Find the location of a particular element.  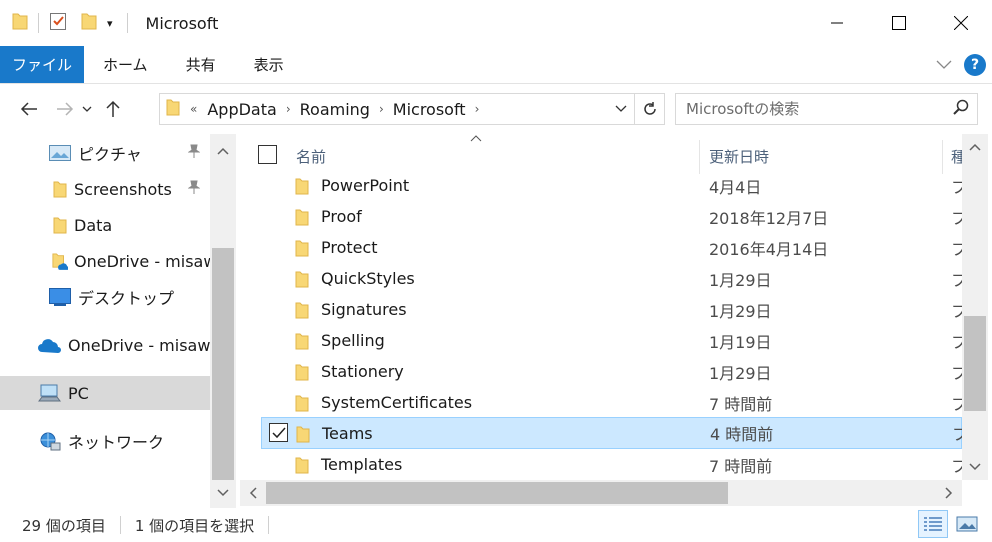

close-button is located at coordinates (961, 23).